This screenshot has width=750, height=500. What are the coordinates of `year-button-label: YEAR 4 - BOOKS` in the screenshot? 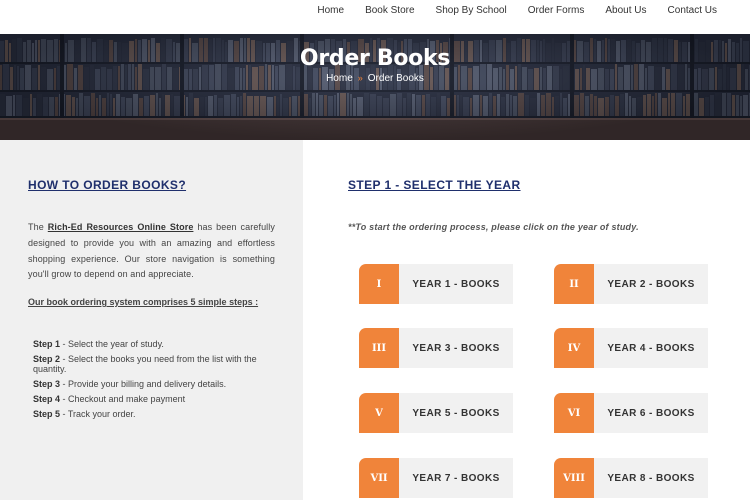 It's located at (651, 348).